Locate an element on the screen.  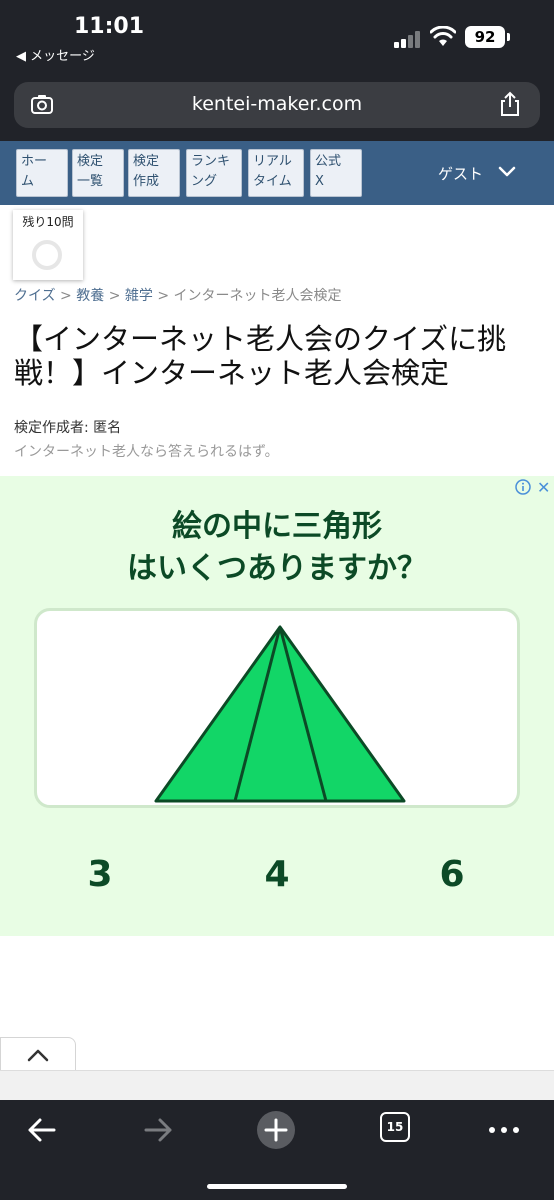
status-time: 11:01 is located at coordinates (109, 26).